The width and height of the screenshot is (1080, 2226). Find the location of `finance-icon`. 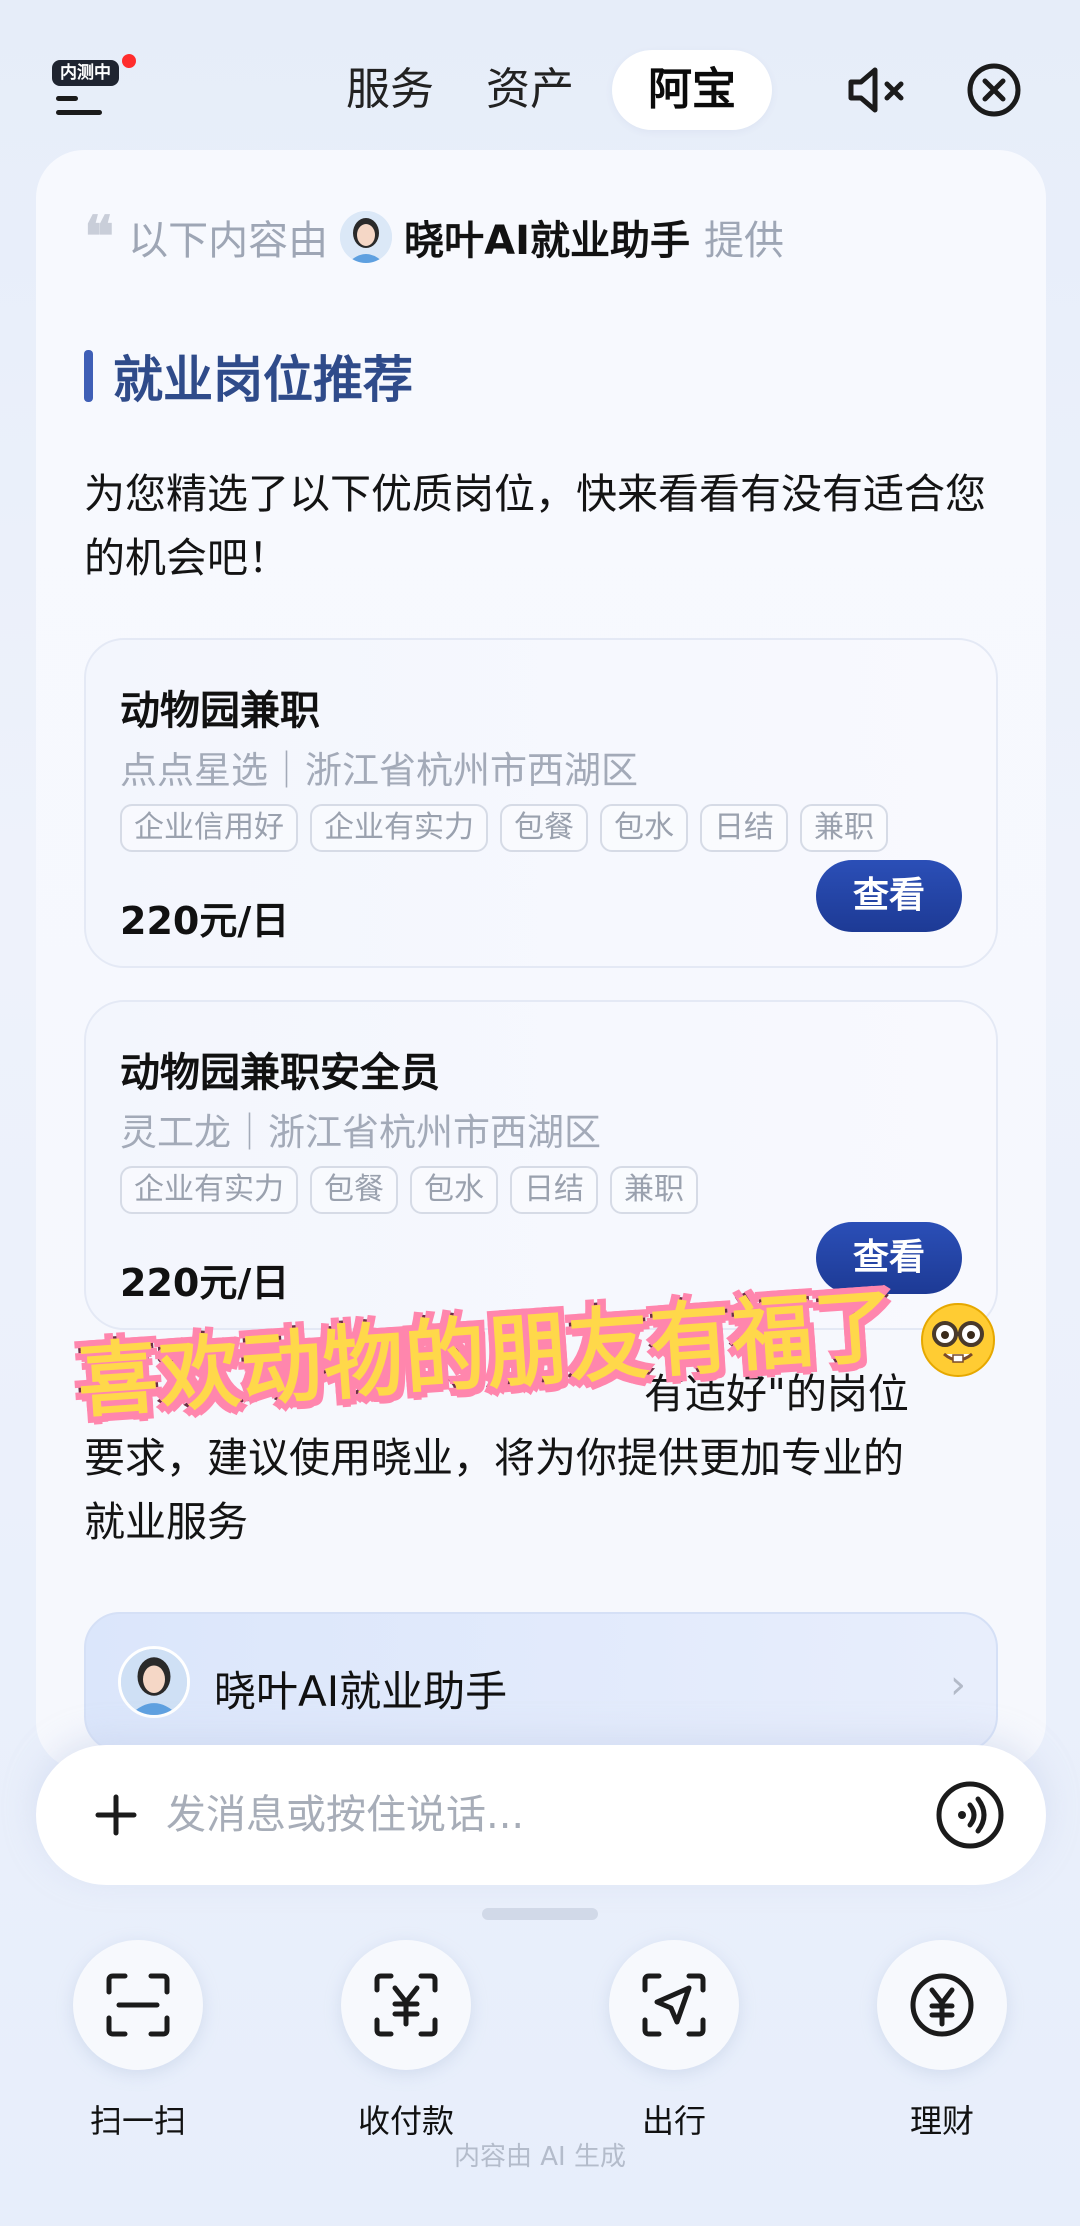

finance-icon is located at coordinates (942, 2005).